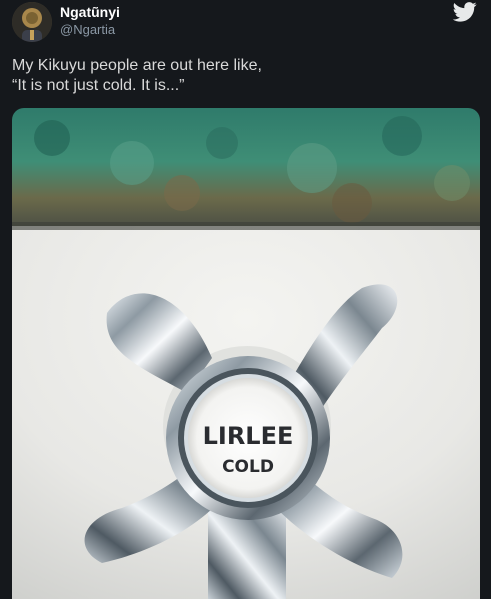 This screenshot has height=599, width=491. I want to click on twitter-bird-icon, so click(465, 12).